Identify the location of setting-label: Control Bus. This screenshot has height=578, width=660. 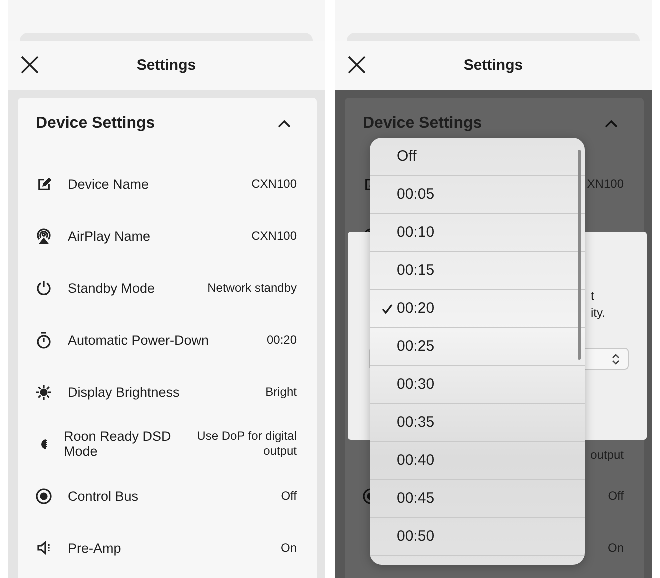
(175, 496).